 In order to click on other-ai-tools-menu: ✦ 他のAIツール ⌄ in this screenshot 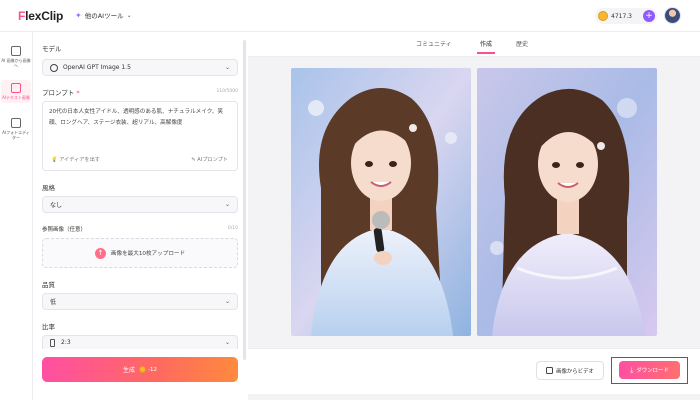, I will do `click(103, 15)`.